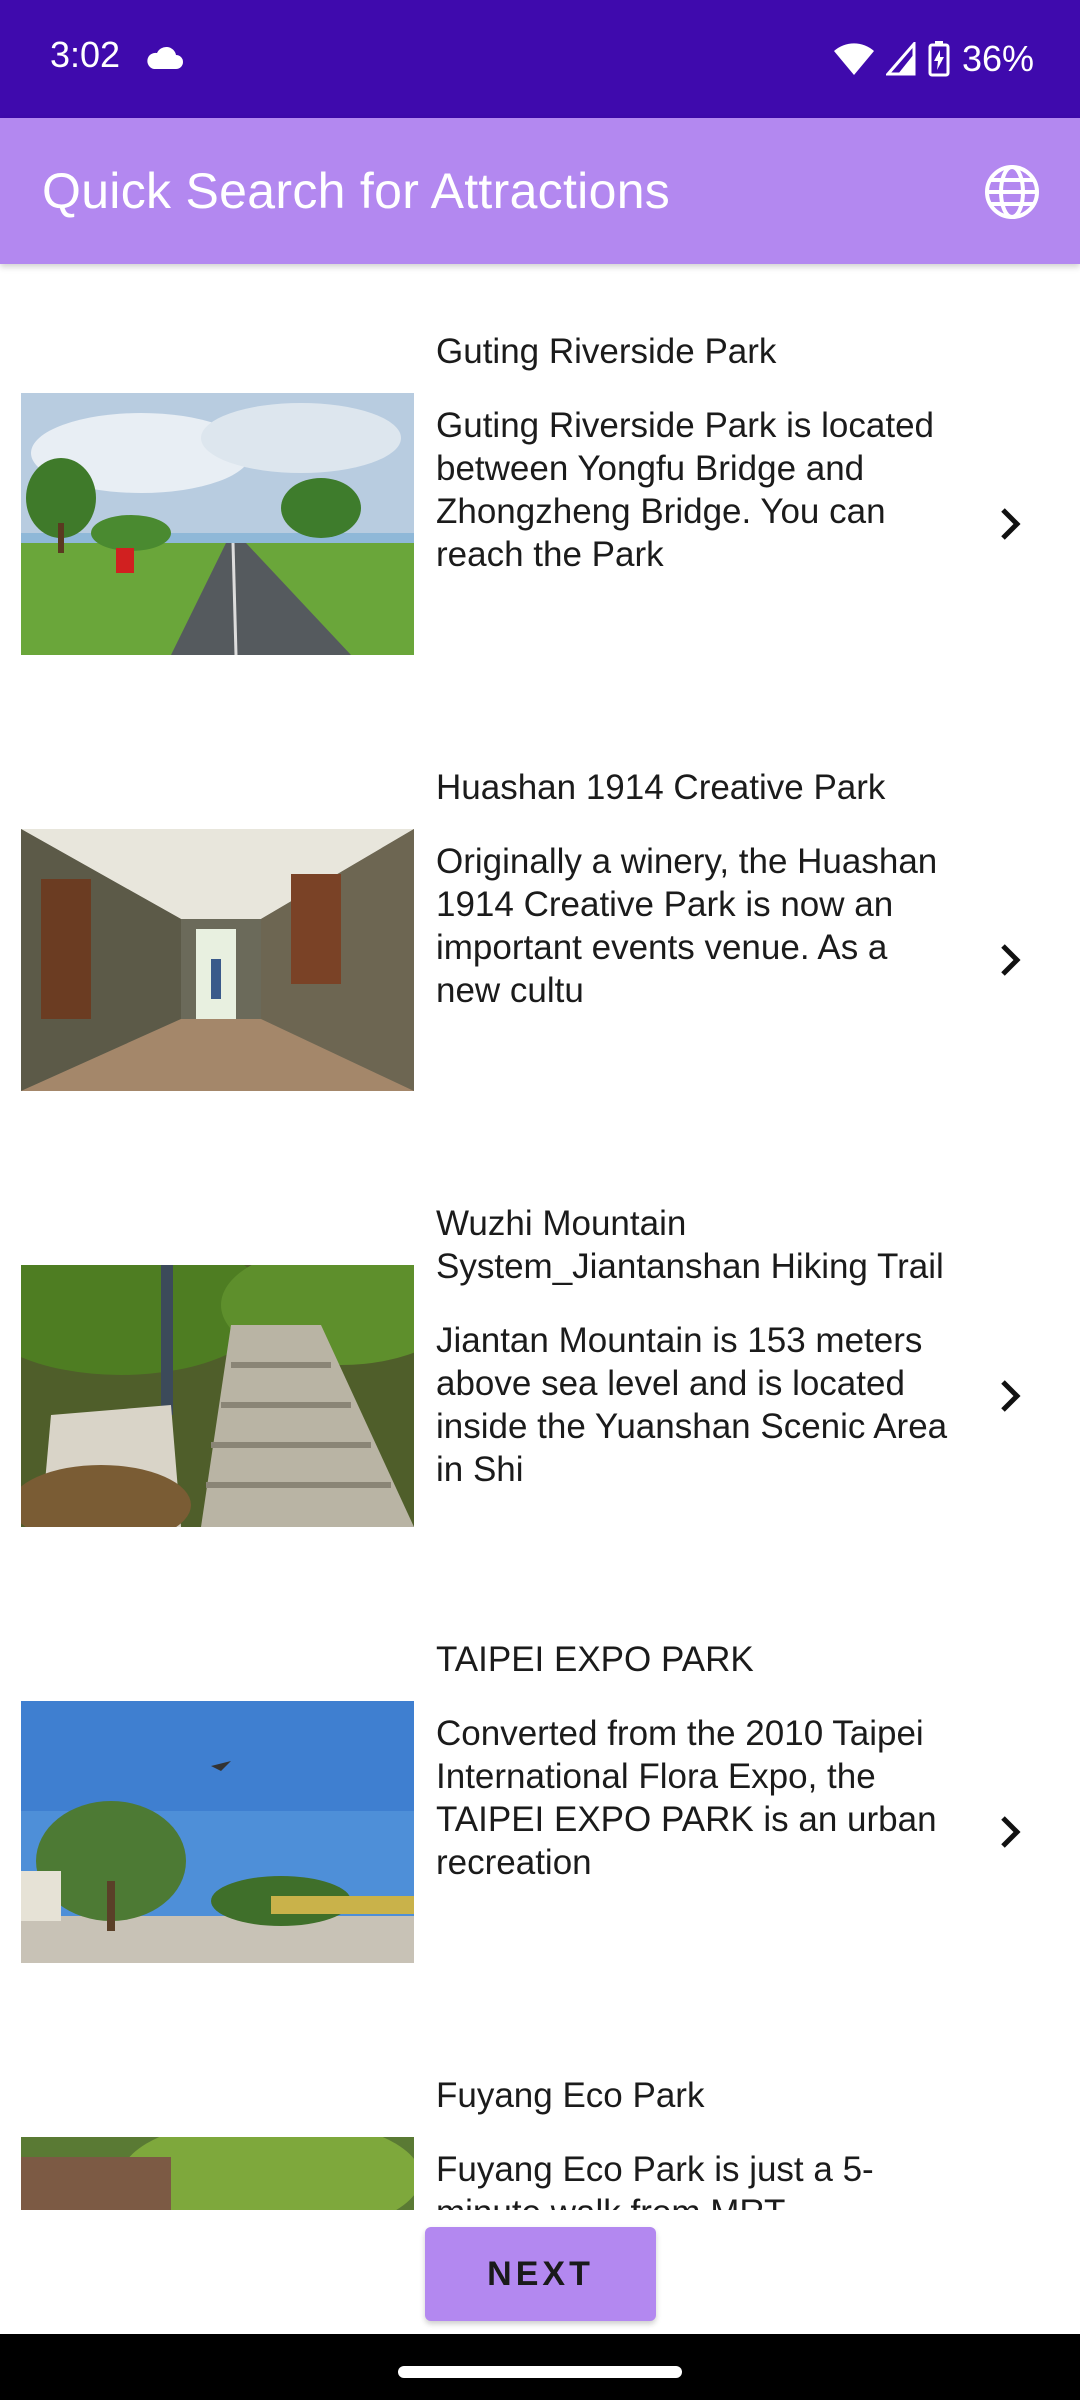 Image resolution: width=1080 pixels, height=2400 pixels. Describe the element at coordinates (356, 191) in the screenshot. I see `page-title: Quick Search for Attractions` at that location.